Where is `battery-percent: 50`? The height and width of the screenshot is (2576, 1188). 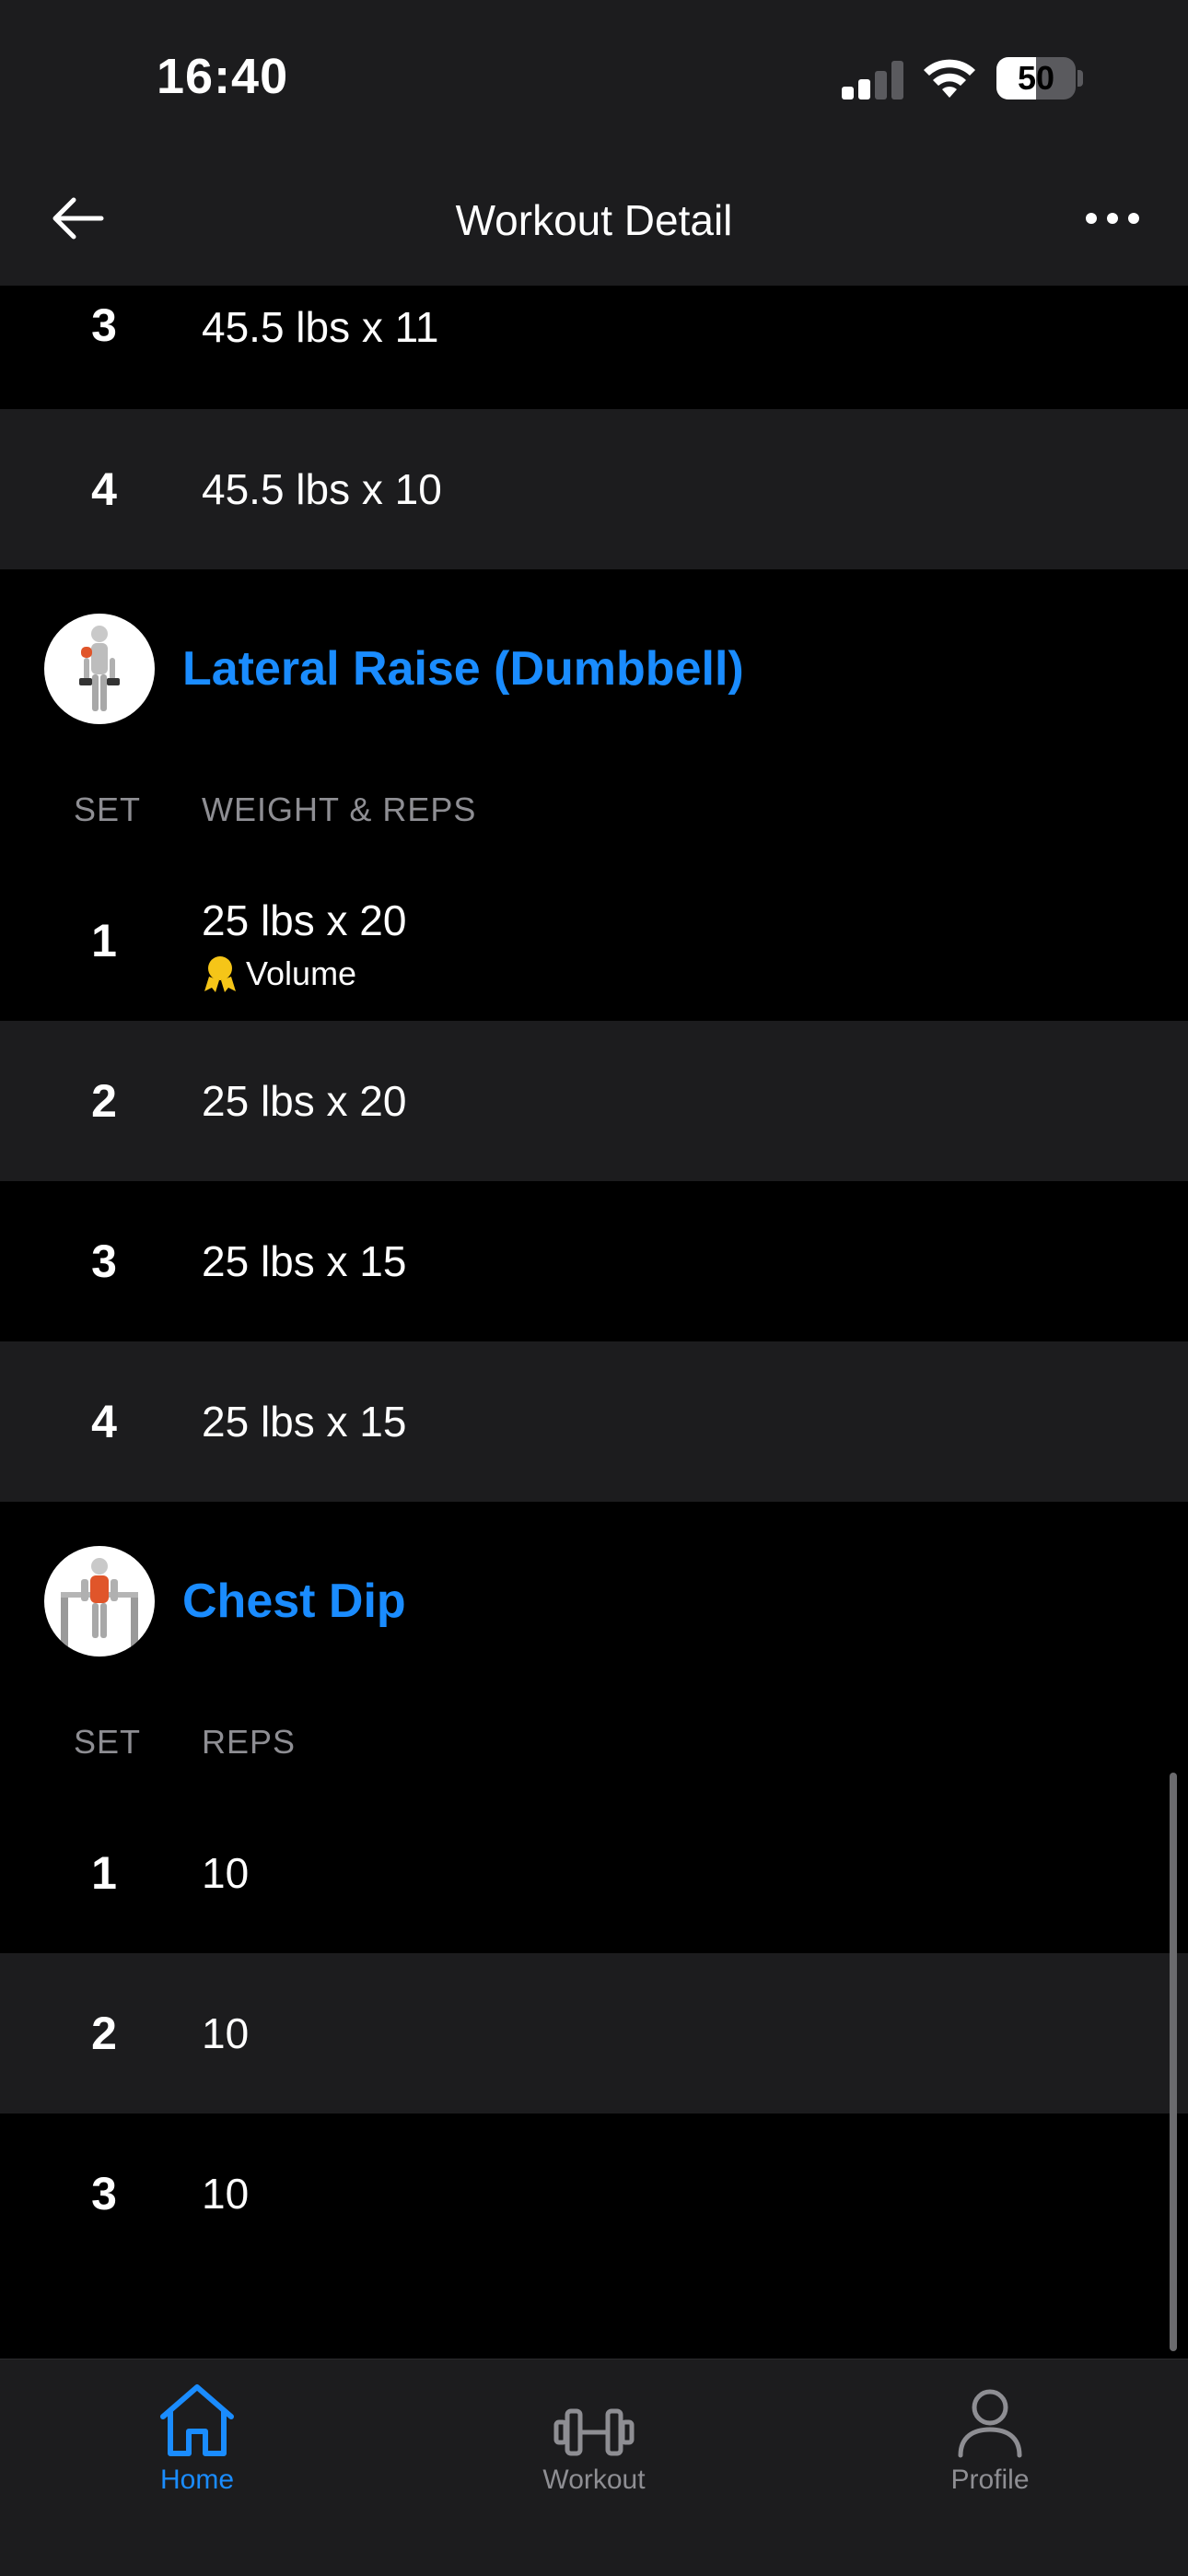
battery-percent: 50 is located at coordinates (1036, 78).